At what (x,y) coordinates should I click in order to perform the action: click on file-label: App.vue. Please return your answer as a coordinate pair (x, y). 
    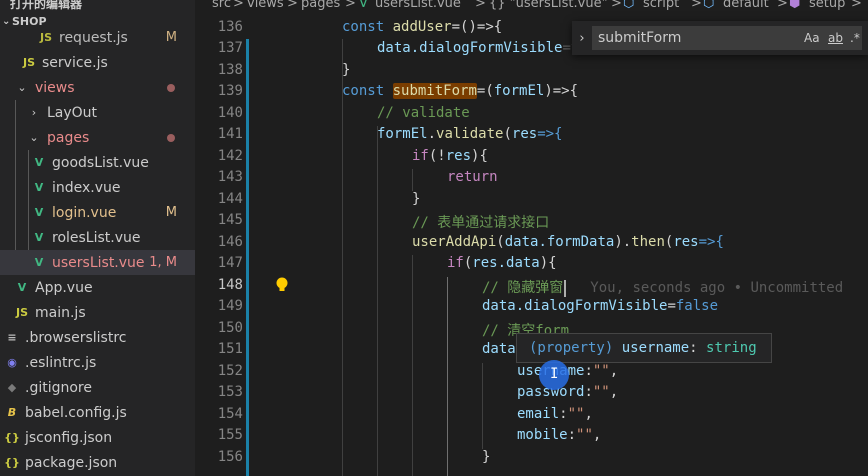
    Looking at the image, I should click on (64, 287).